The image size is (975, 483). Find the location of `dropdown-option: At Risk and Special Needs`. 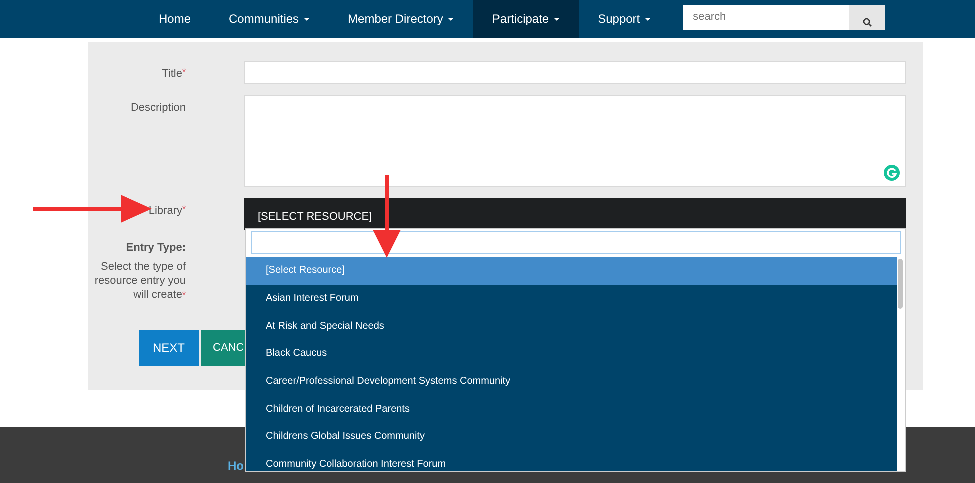

dropdown-option: At Risk and Special Needs is located at coordinates (571, 326).